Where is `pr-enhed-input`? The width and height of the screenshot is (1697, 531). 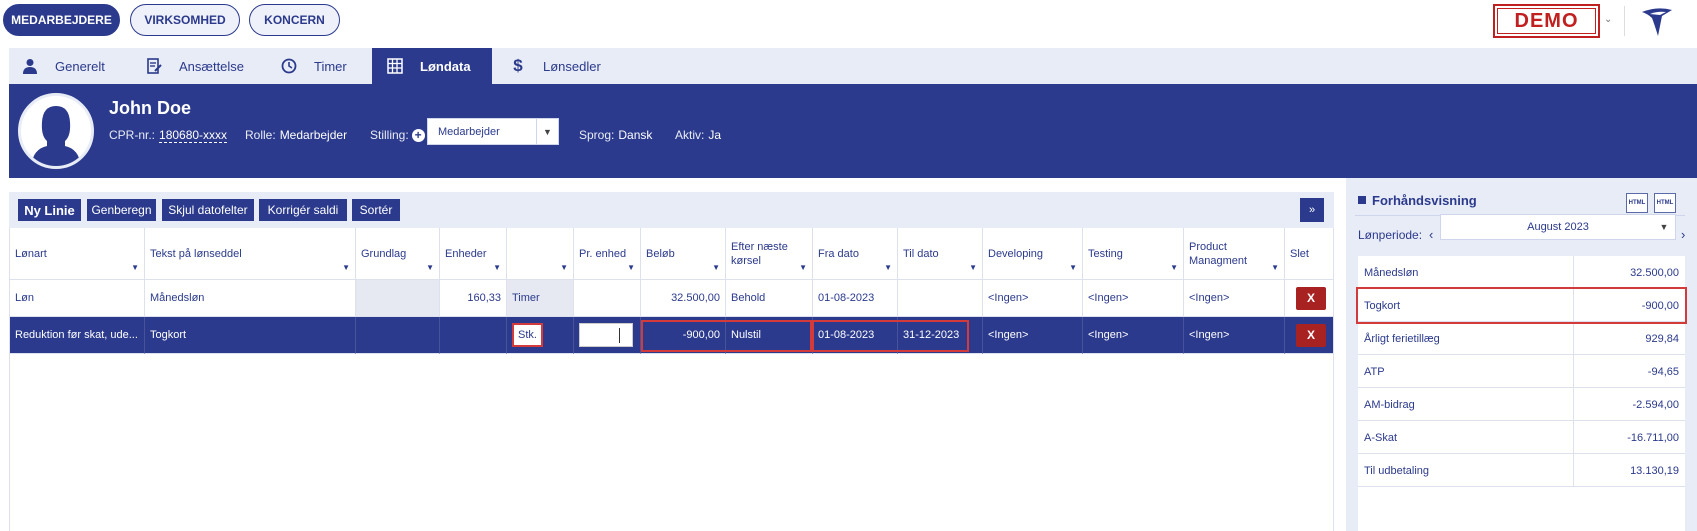 pr-enhed-input is located at coordinates (606, 335).